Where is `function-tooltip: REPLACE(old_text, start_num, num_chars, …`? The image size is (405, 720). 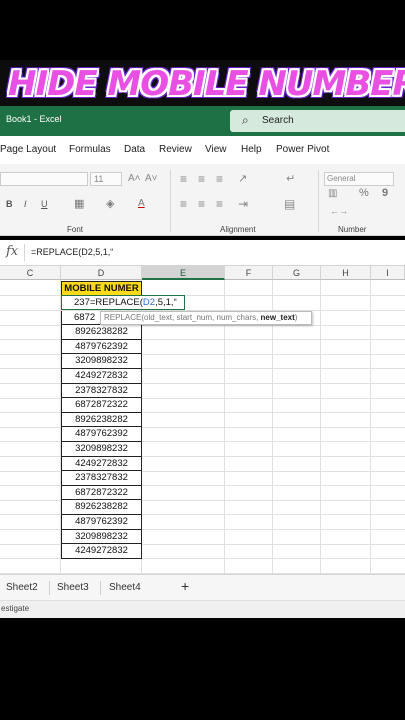
function-tooltip: REPLACE(old_text, start_num, num_chars, … is located at coordinates (206, 318).